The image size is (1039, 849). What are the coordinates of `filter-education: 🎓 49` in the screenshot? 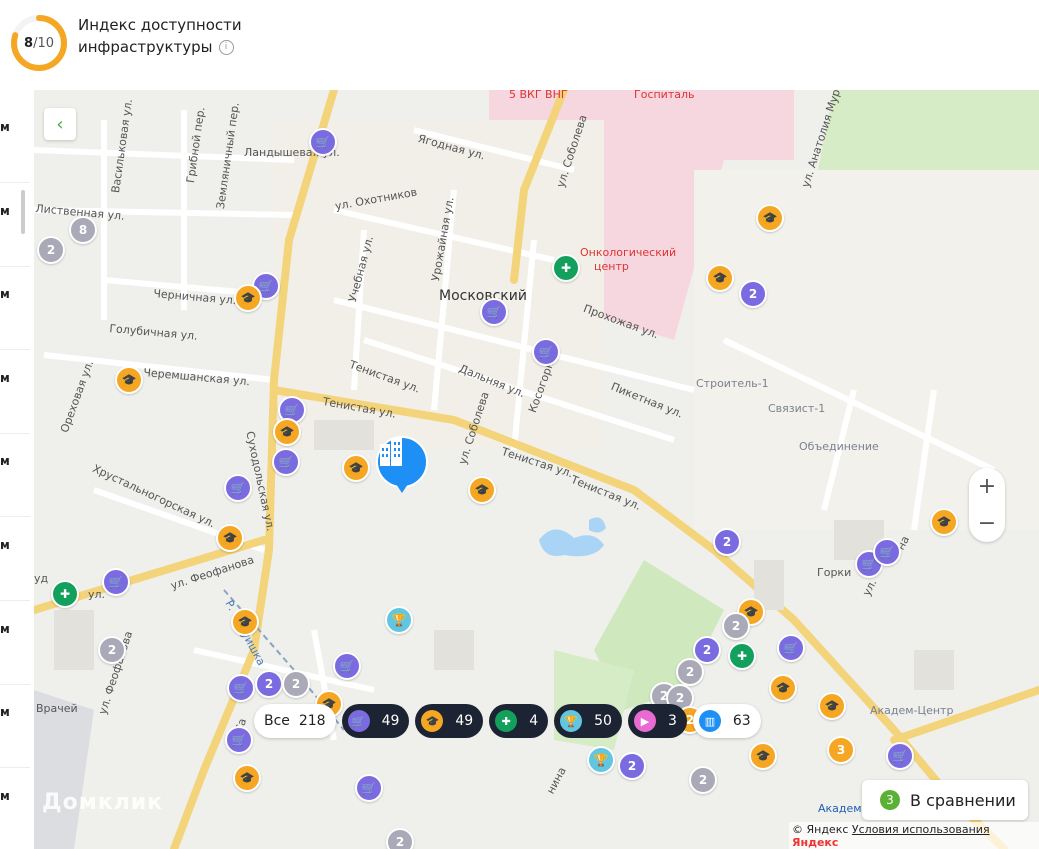 It's located at (449, 721).